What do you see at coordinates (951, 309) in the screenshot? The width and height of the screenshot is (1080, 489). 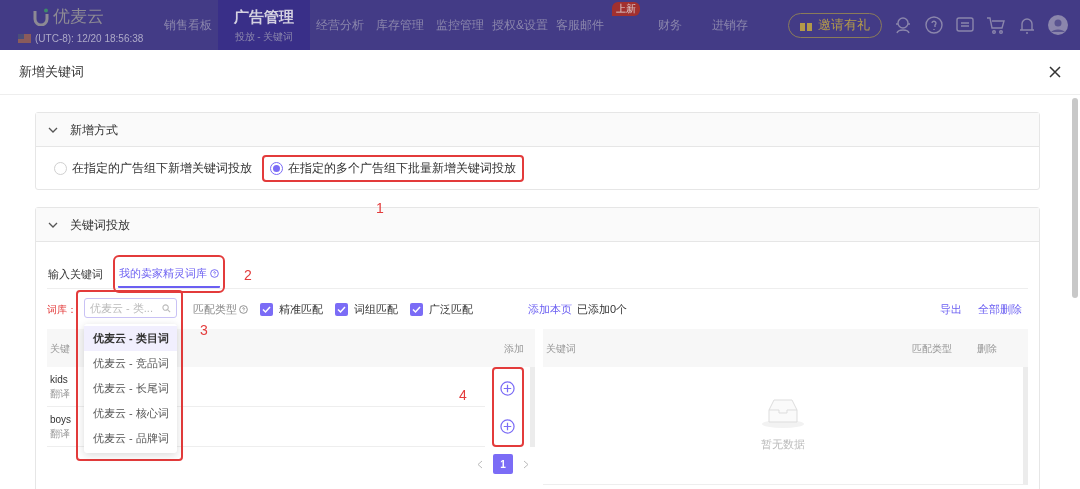 I see `export-link: 导出` at bounding box center [951, 309].